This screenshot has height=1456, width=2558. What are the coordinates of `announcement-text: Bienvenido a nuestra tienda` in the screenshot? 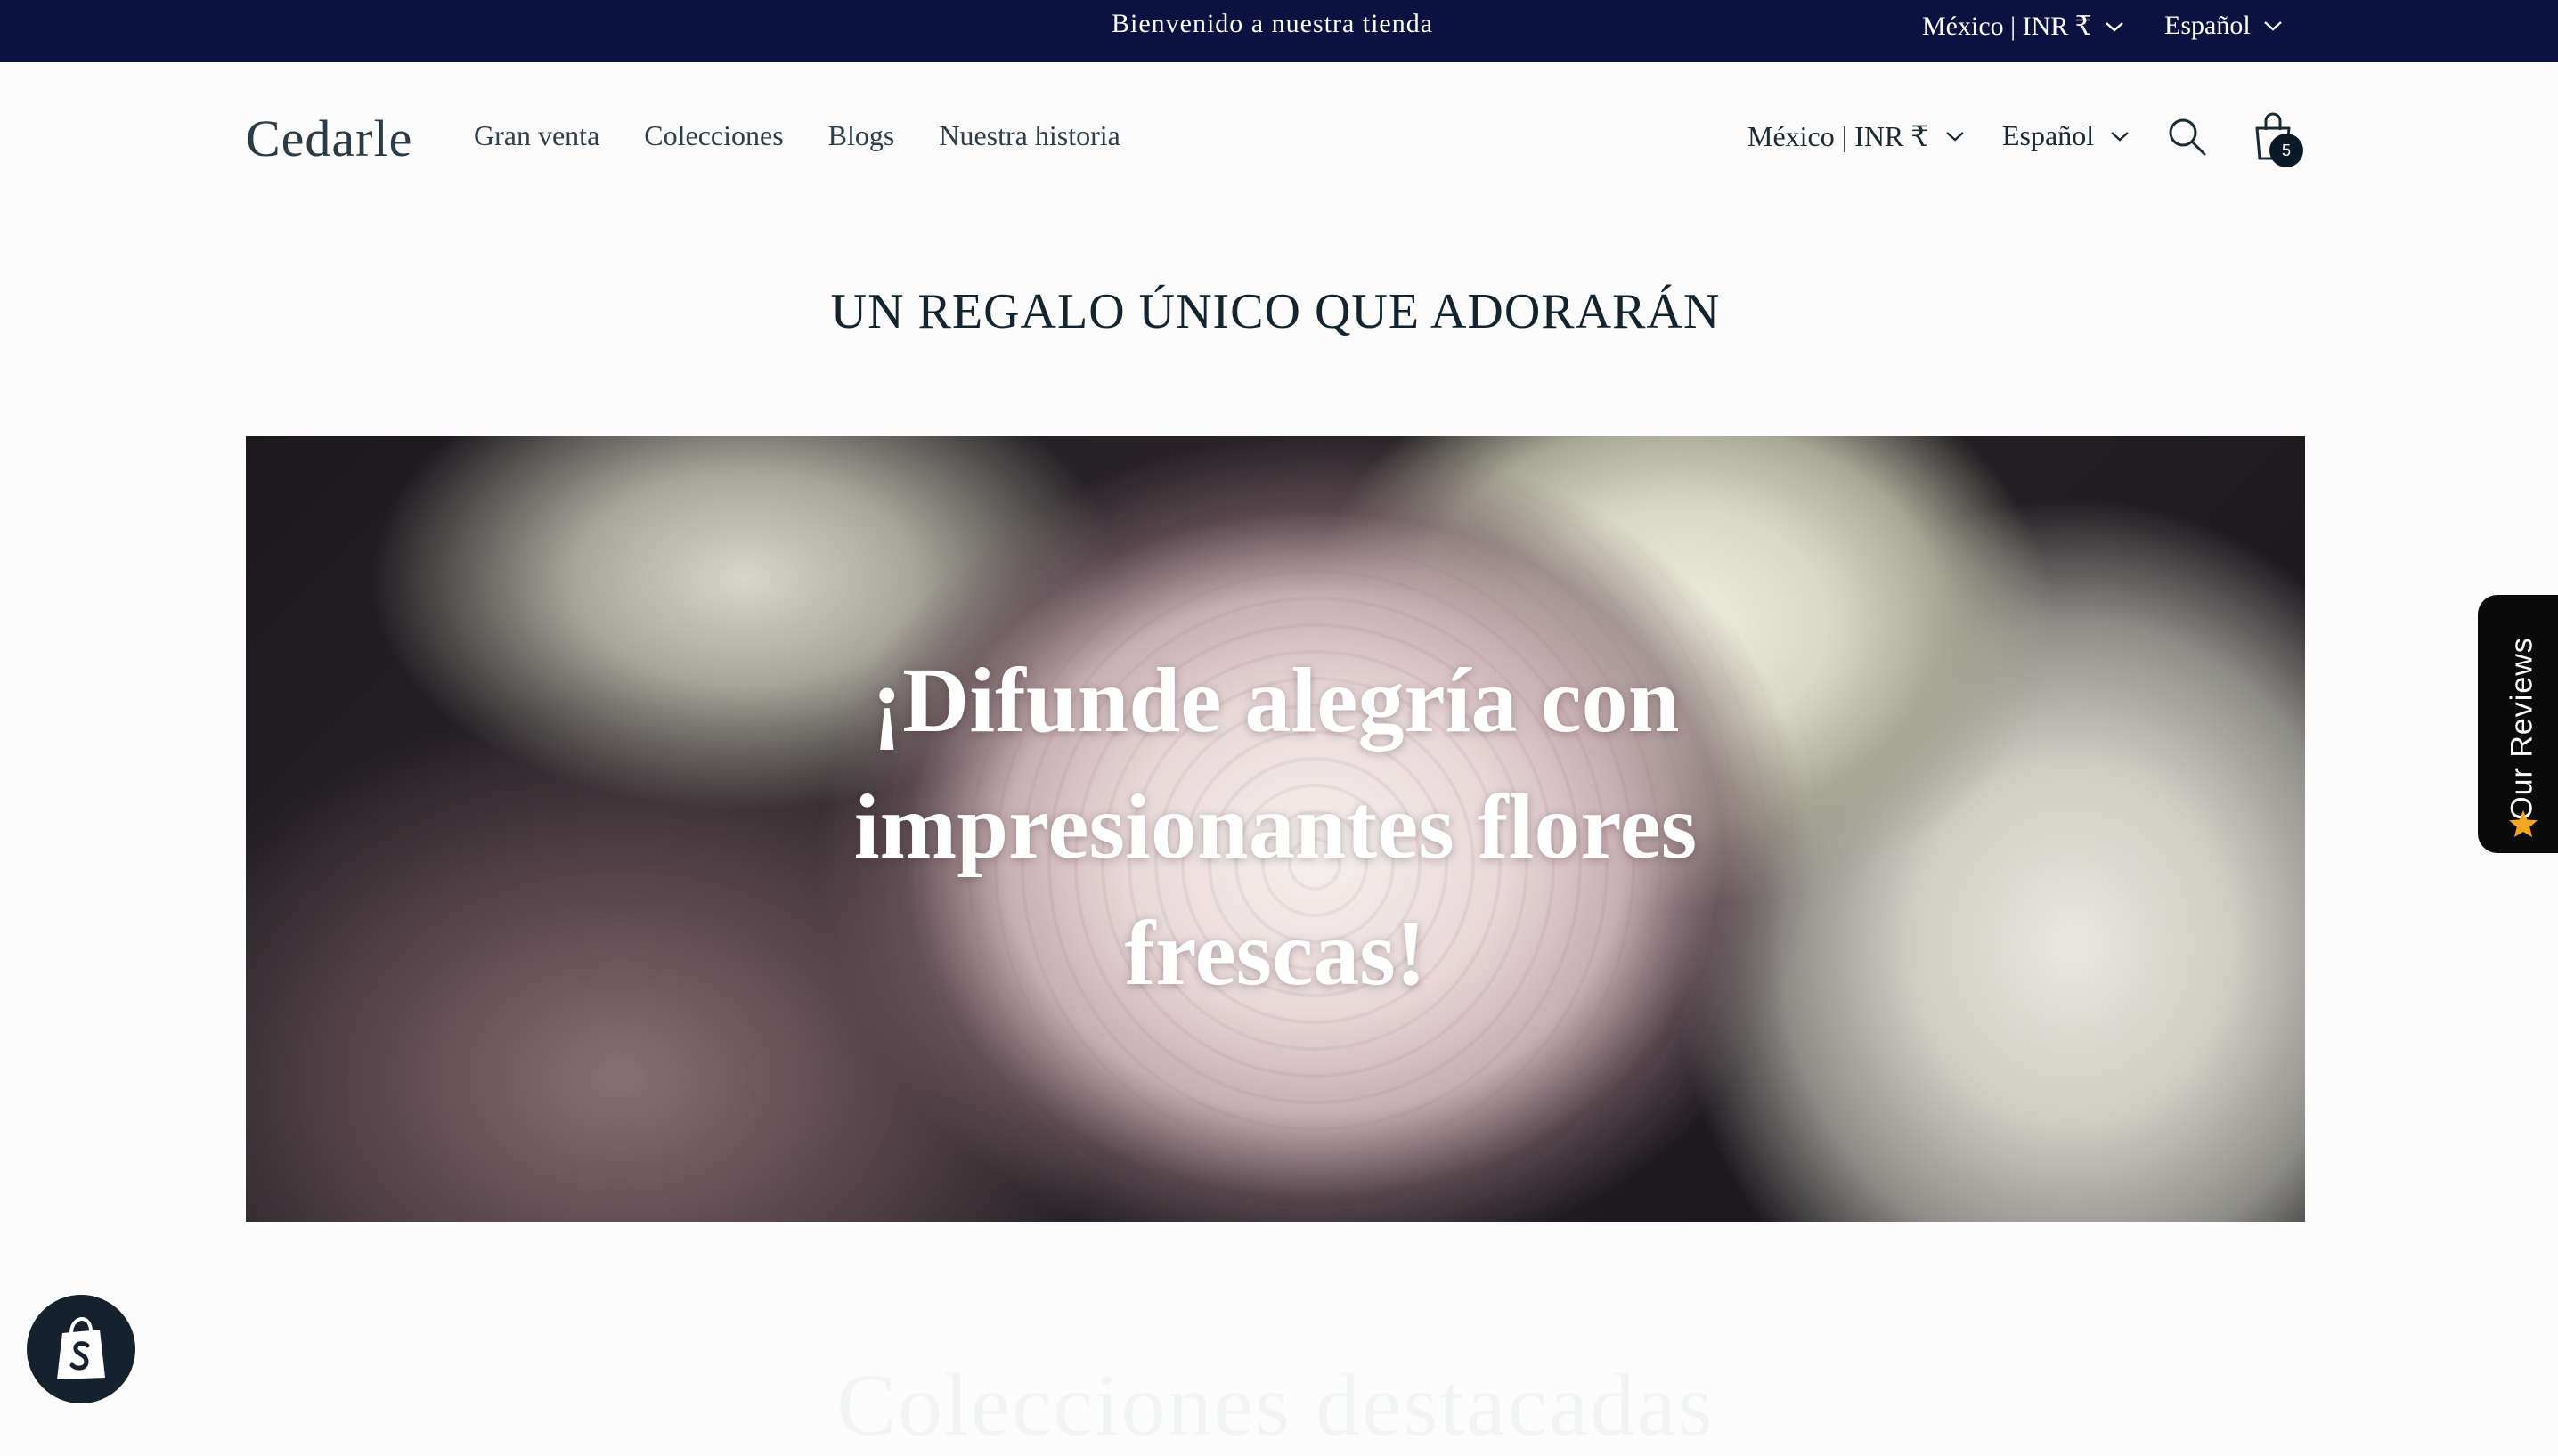 It's located at (1273, 23).